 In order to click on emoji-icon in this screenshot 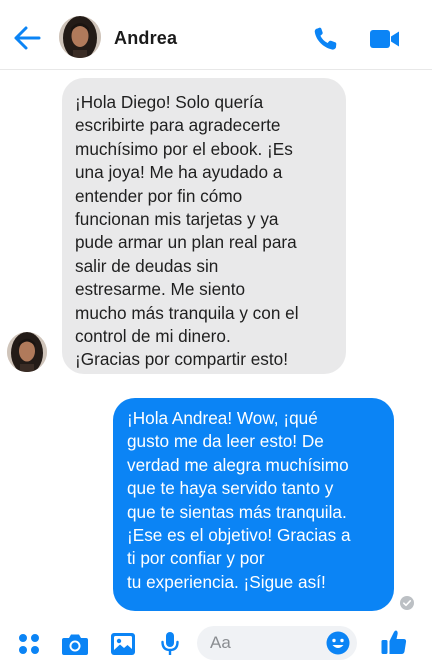, I will do `click(338, 643)`.